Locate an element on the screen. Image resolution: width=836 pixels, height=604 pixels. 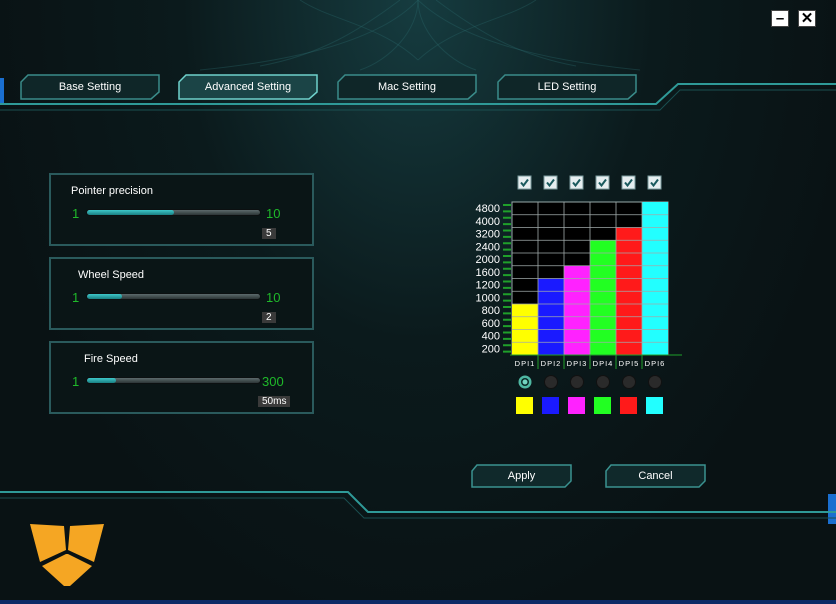
y-tick-label: 200 is located at coordinates (491, 349).